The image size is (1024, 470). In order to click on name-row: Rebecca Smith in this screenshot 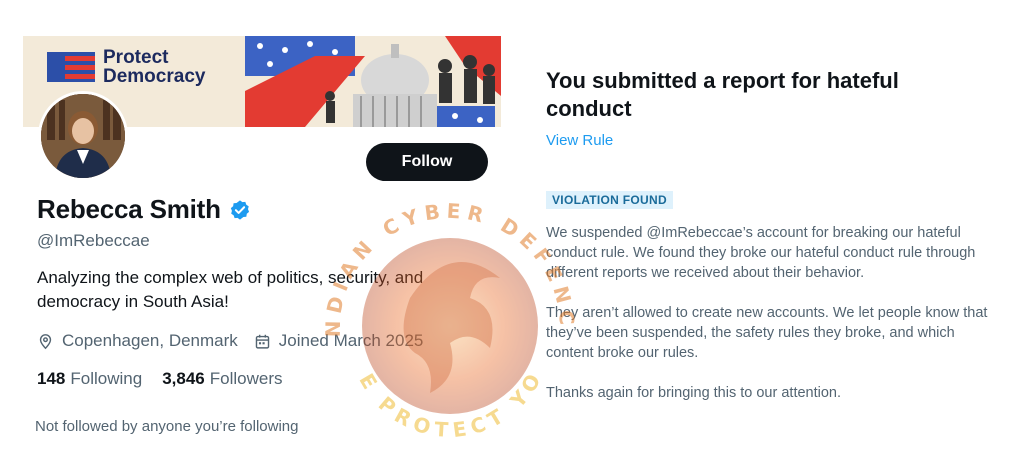, I will do `click(144, 209)`.